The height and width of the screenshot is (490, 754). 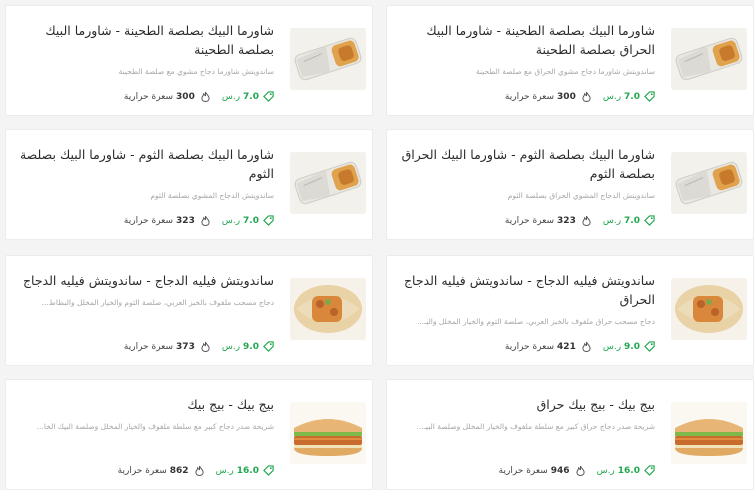 I want to click on menu-item-calories: 373, so click(x=185, y=346).